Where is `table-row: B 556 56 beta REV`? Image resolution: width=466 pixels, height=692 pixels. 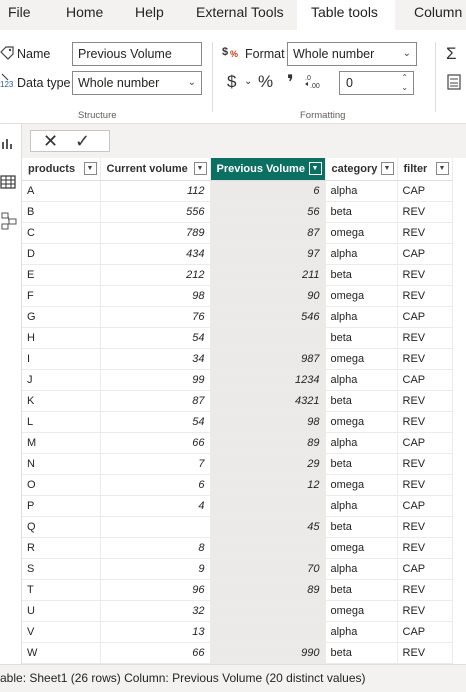 table-row: B 556 56 beta REV is located at coordinates (237, 212).